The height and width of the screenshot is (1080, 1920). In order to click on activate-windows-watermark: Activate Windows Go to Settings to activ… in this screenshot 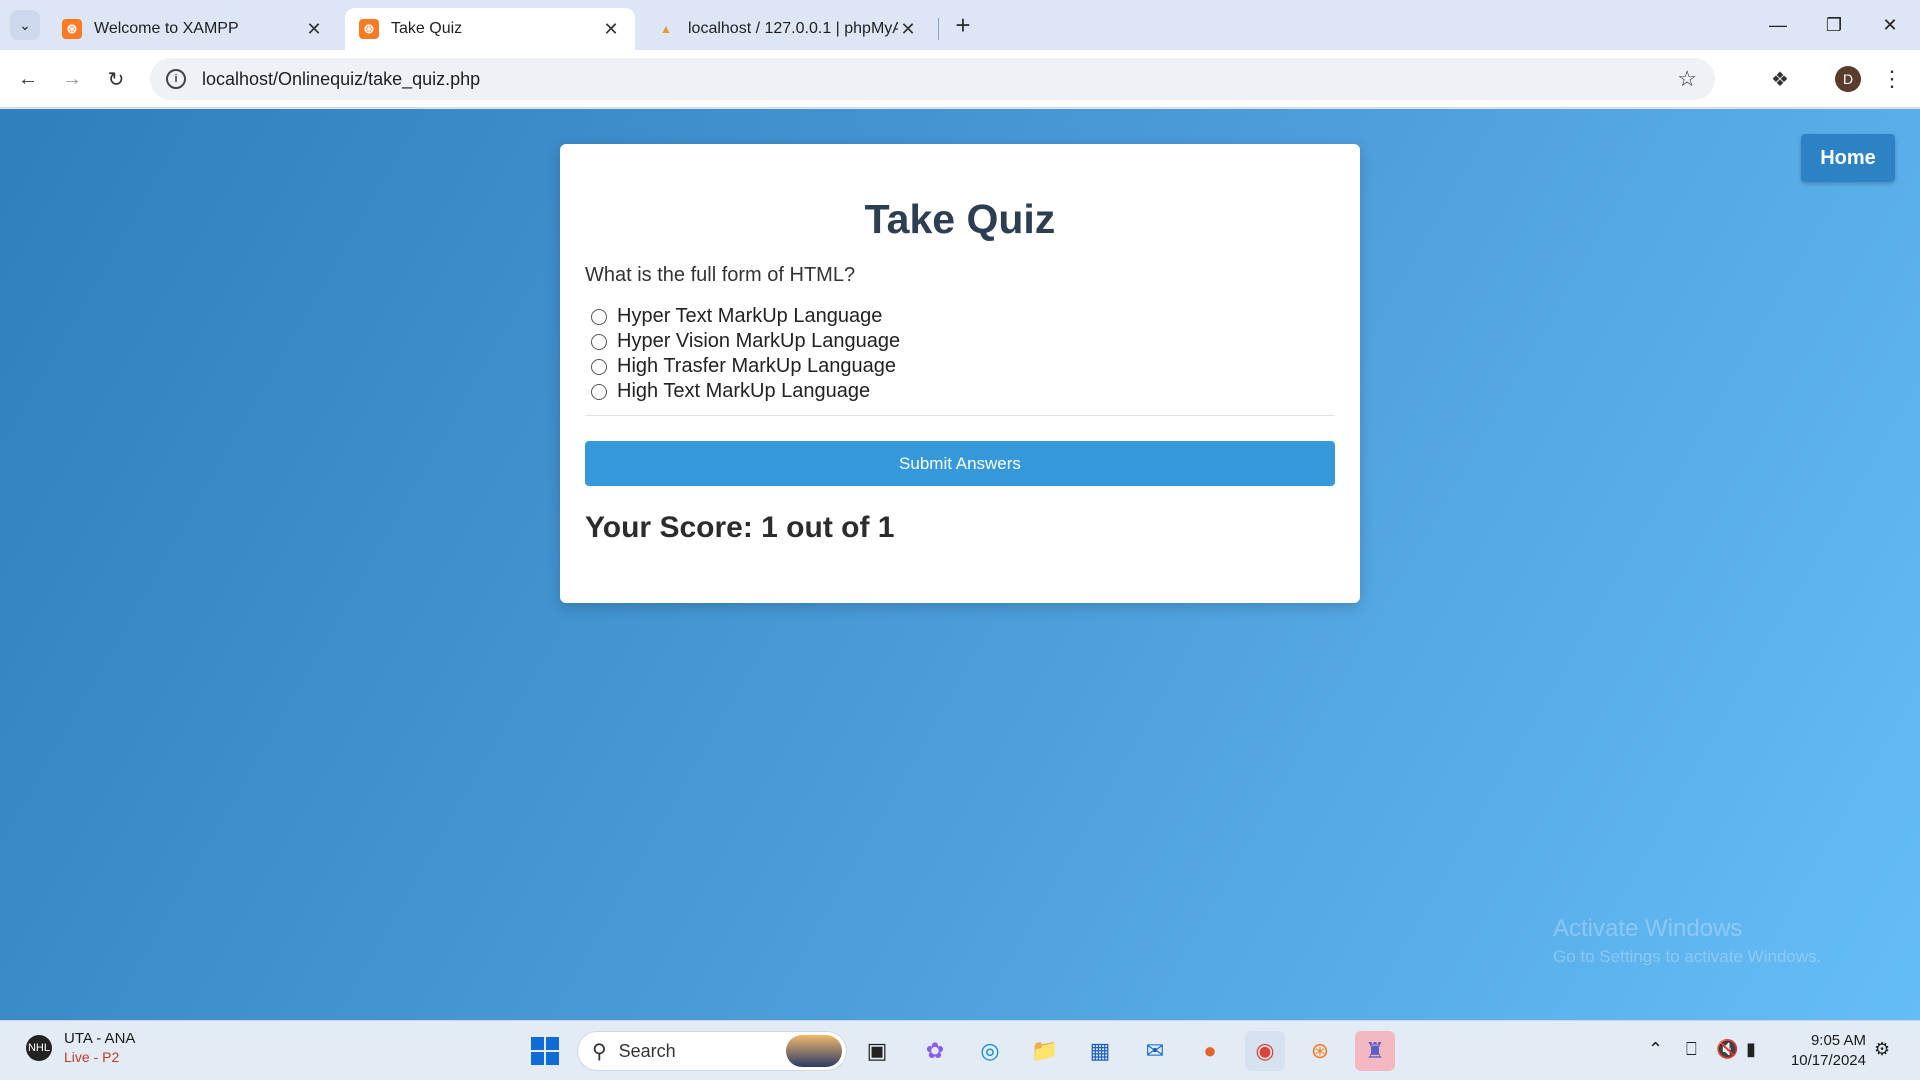, I will do `click(1687, 941)`.